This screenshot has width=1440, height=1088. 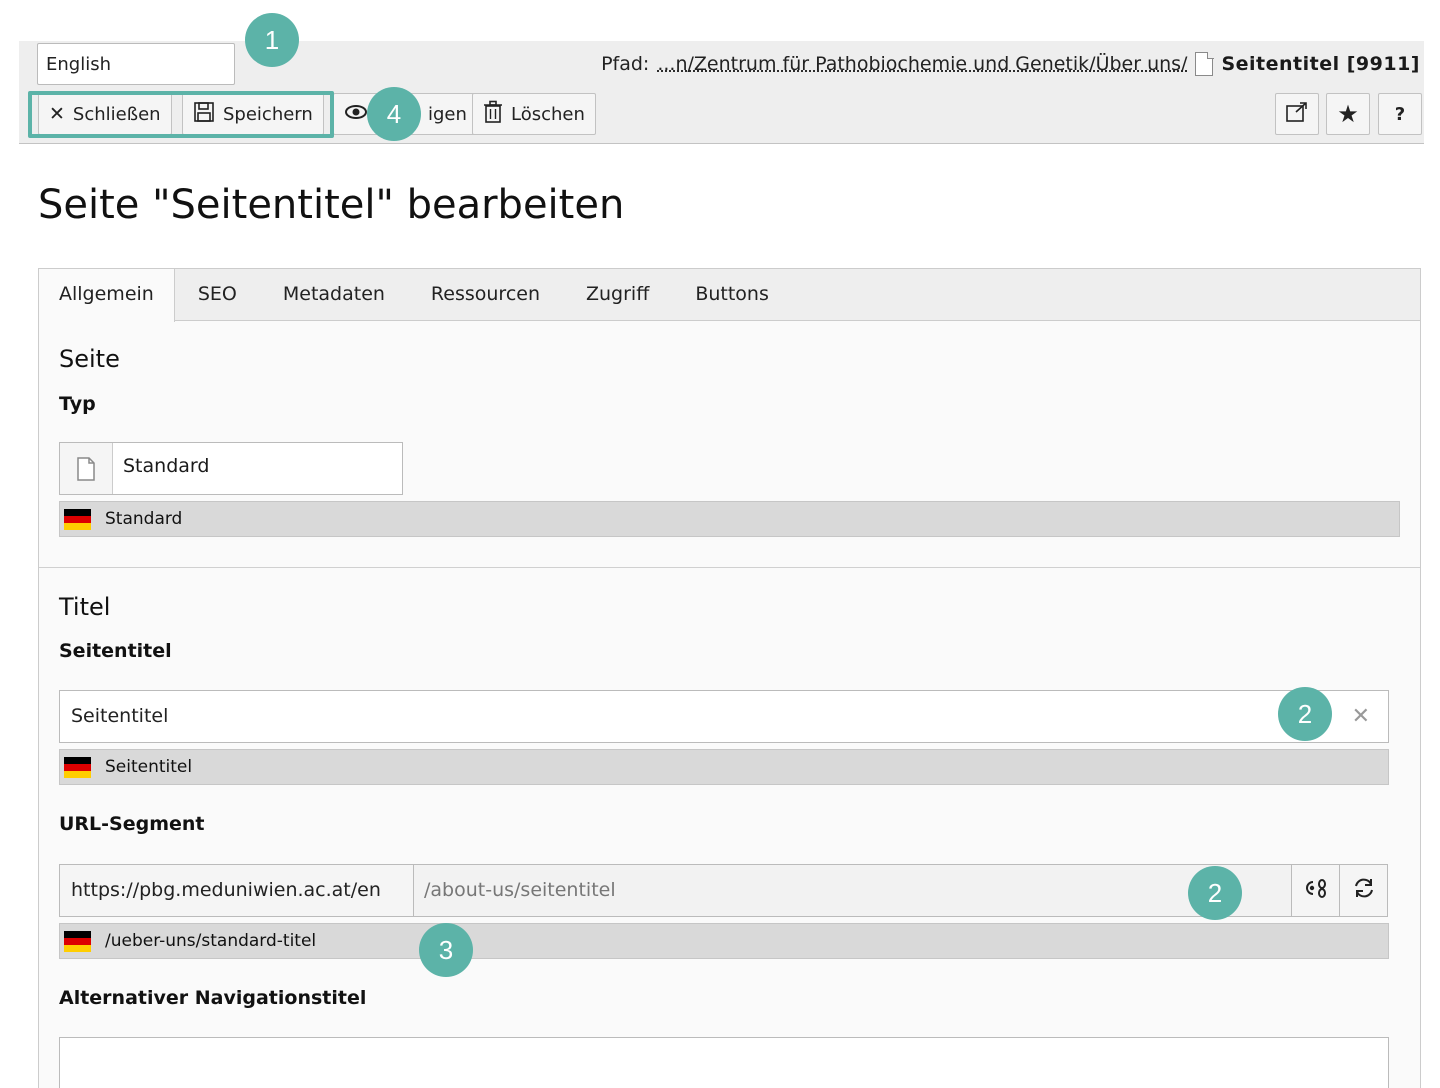 I want to click on page-title: Seite "Seitentitel" bearbeiten, so click(x=331, y=205).